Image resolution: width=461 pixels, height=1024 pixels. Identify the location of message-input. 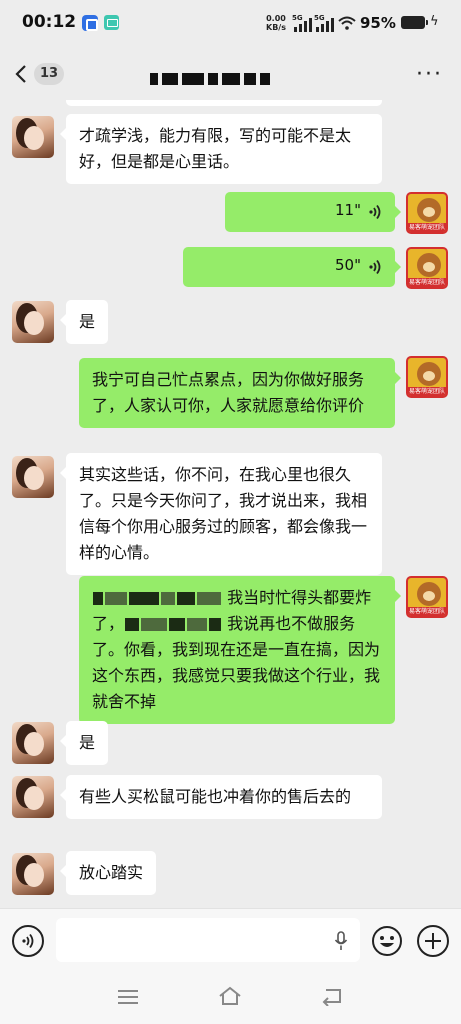
(208, 940).